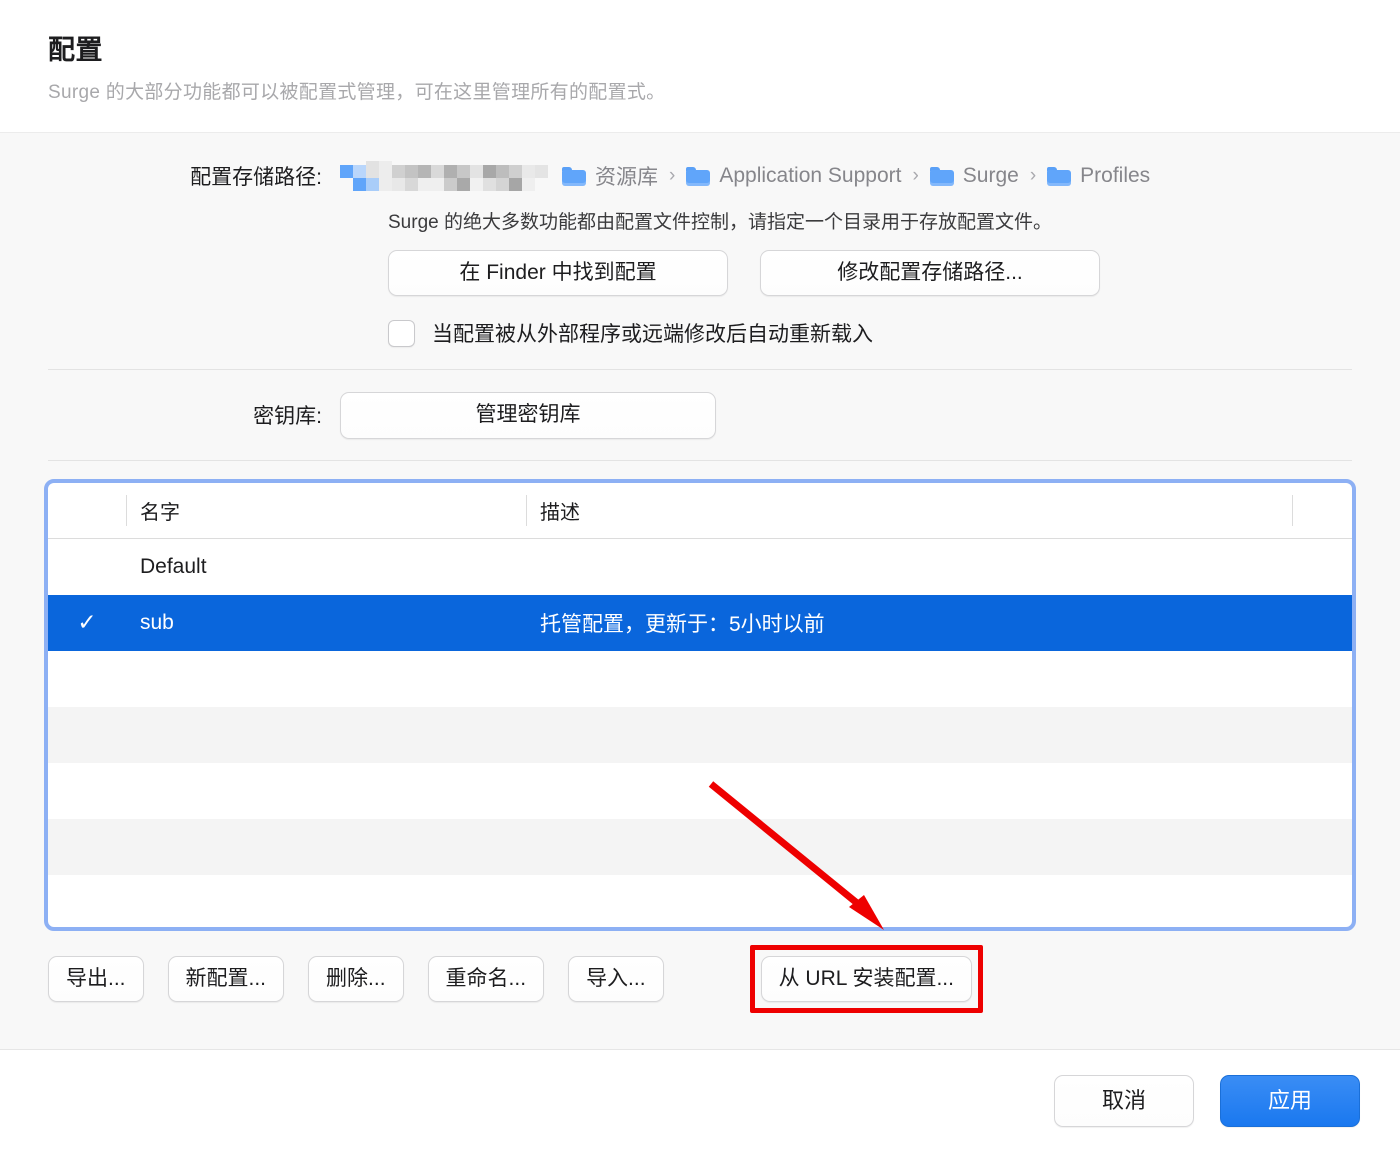 The height and width of the screenshot is (1152, 1400). Describe the element at coordinates (160, 512) in the screenshot. I see `column-header-name-label: 名字` at that location.